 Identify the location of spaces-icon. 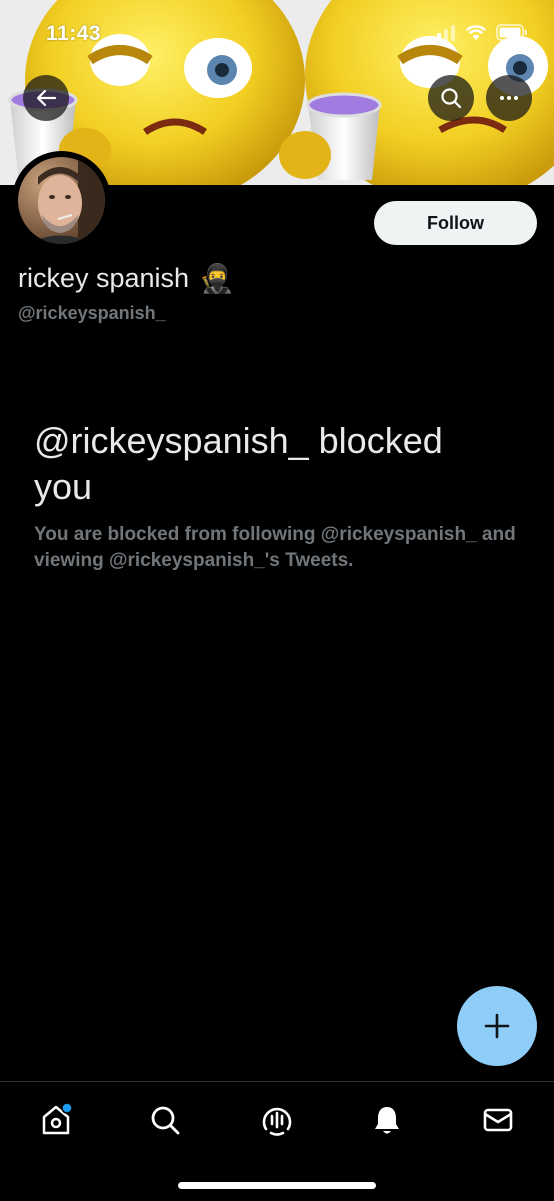
(277, 1121).